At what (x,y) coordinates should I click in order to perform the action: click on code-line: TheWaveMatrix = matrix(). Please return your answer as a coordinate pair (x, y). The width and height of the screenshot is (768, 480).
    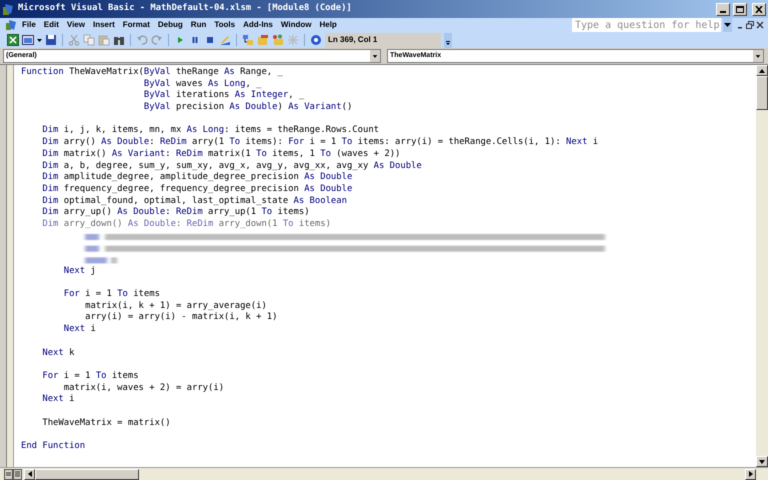
    Looking at the image, I should click on (106, 424).